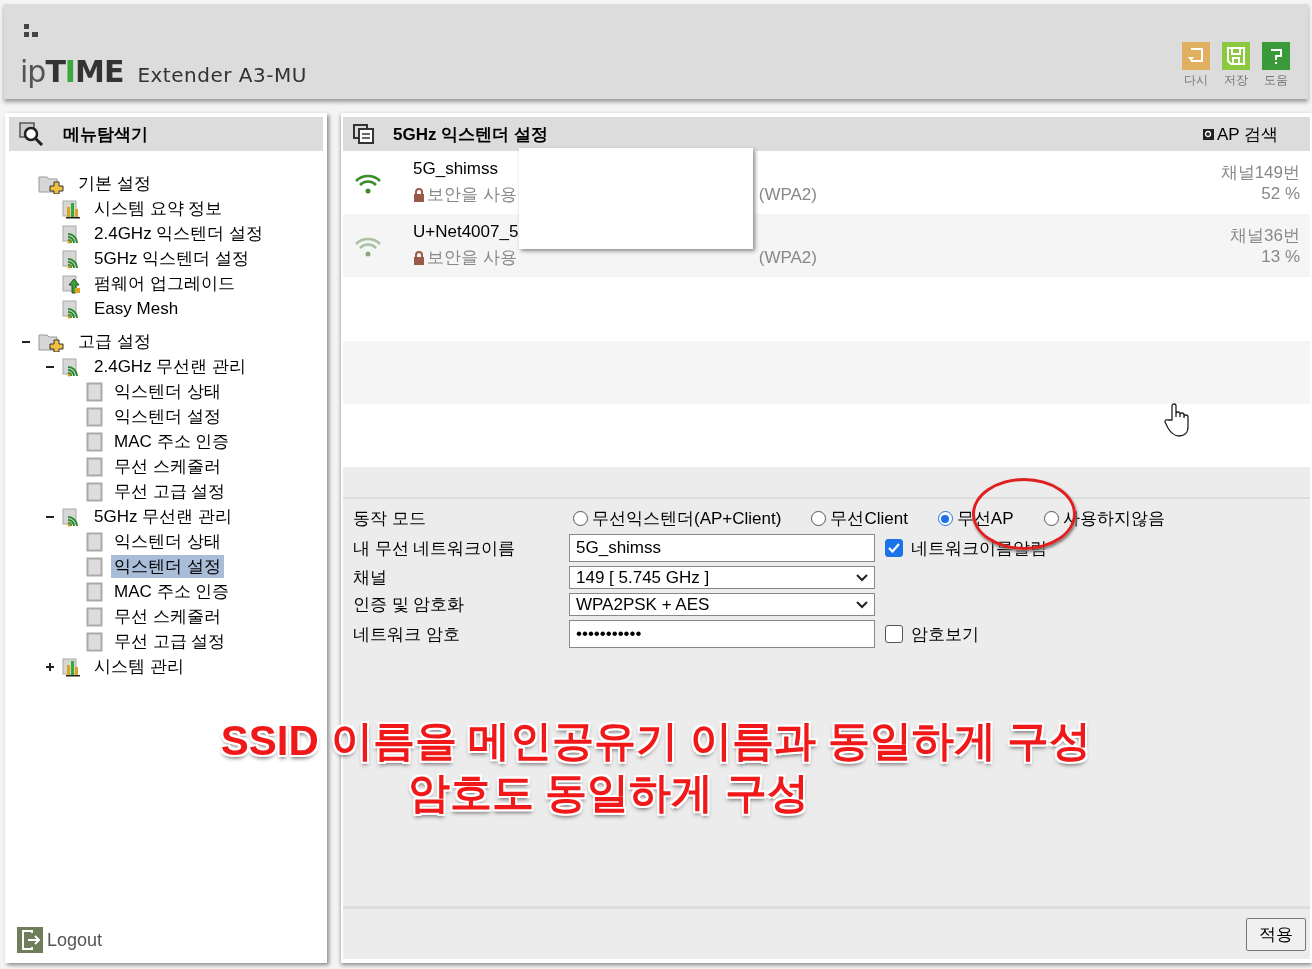 The width and height of the screenshot is (1312, 969). Describe the element at coordinates (1280, 257) in the screenshot. I see `signal-percent: 13 %` at that location.